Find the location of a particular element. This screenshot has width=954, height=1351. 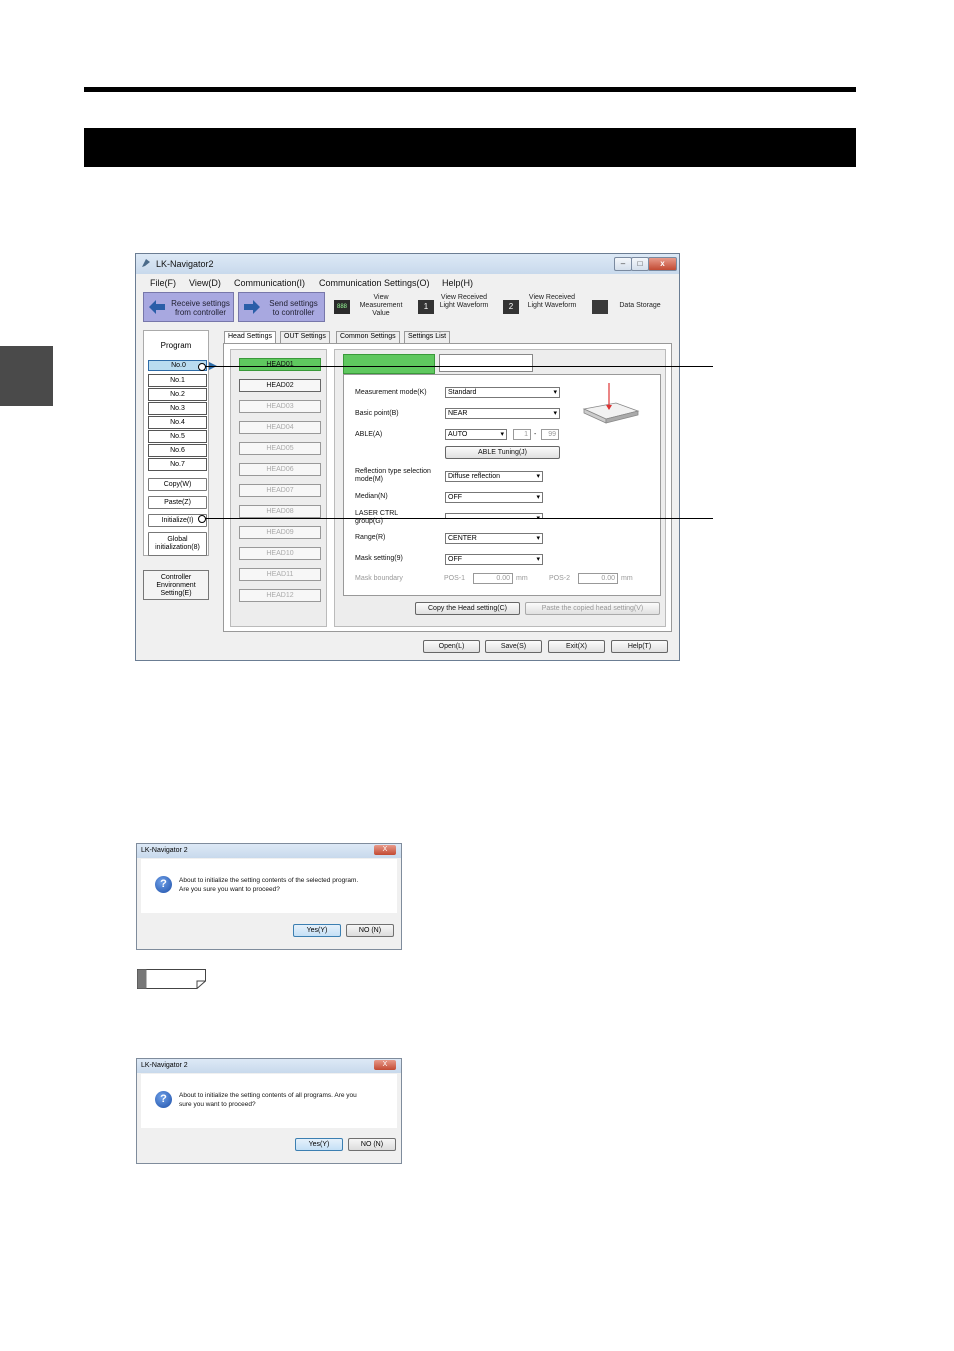

head-08-button: HEAD08 is located at coordinates (280, 511).